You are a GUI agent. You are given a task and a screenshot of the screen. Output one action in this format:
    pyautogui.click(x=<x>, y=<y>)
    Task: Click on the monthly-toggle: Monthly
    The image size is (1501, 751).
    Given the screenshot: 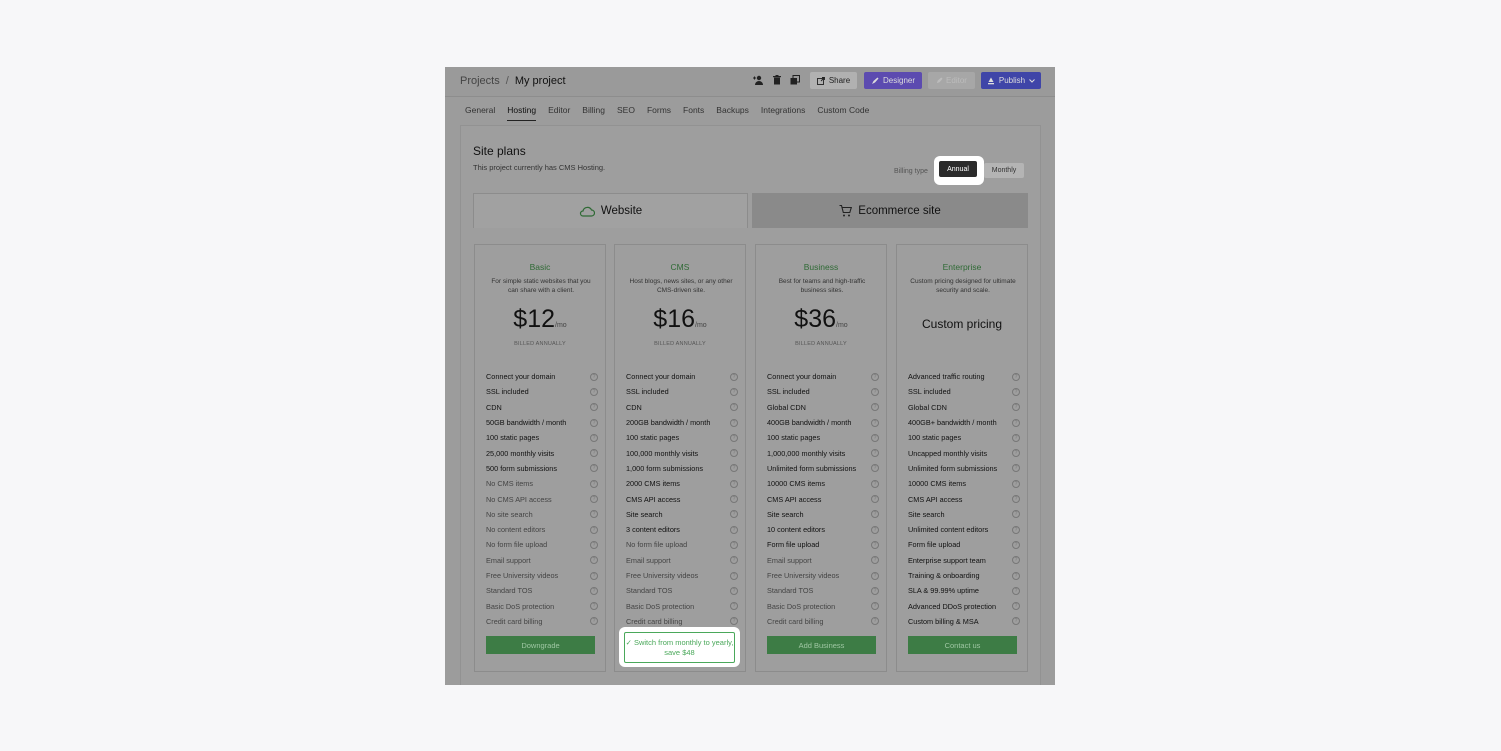 What is the action you would take?
    pyautogui.click(x=1004, y=170)
    